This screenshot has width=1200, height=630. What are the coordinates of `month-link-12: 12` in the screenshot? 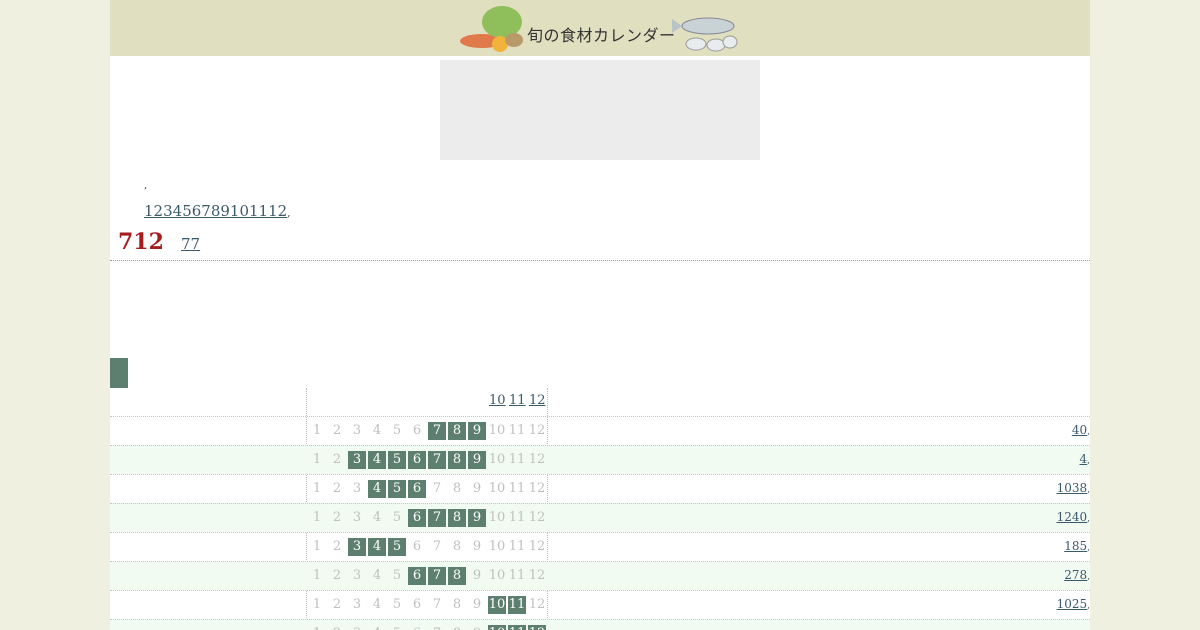 It's located at (277, 211).